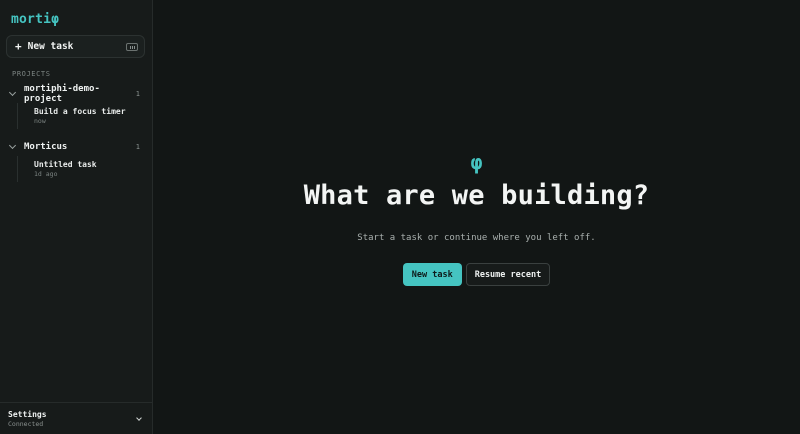 The height and width of the screenshot is (434, 800). Describe the element at coordinates (132, 46) in the screenshot. I see `keyboard-icon` at that location.